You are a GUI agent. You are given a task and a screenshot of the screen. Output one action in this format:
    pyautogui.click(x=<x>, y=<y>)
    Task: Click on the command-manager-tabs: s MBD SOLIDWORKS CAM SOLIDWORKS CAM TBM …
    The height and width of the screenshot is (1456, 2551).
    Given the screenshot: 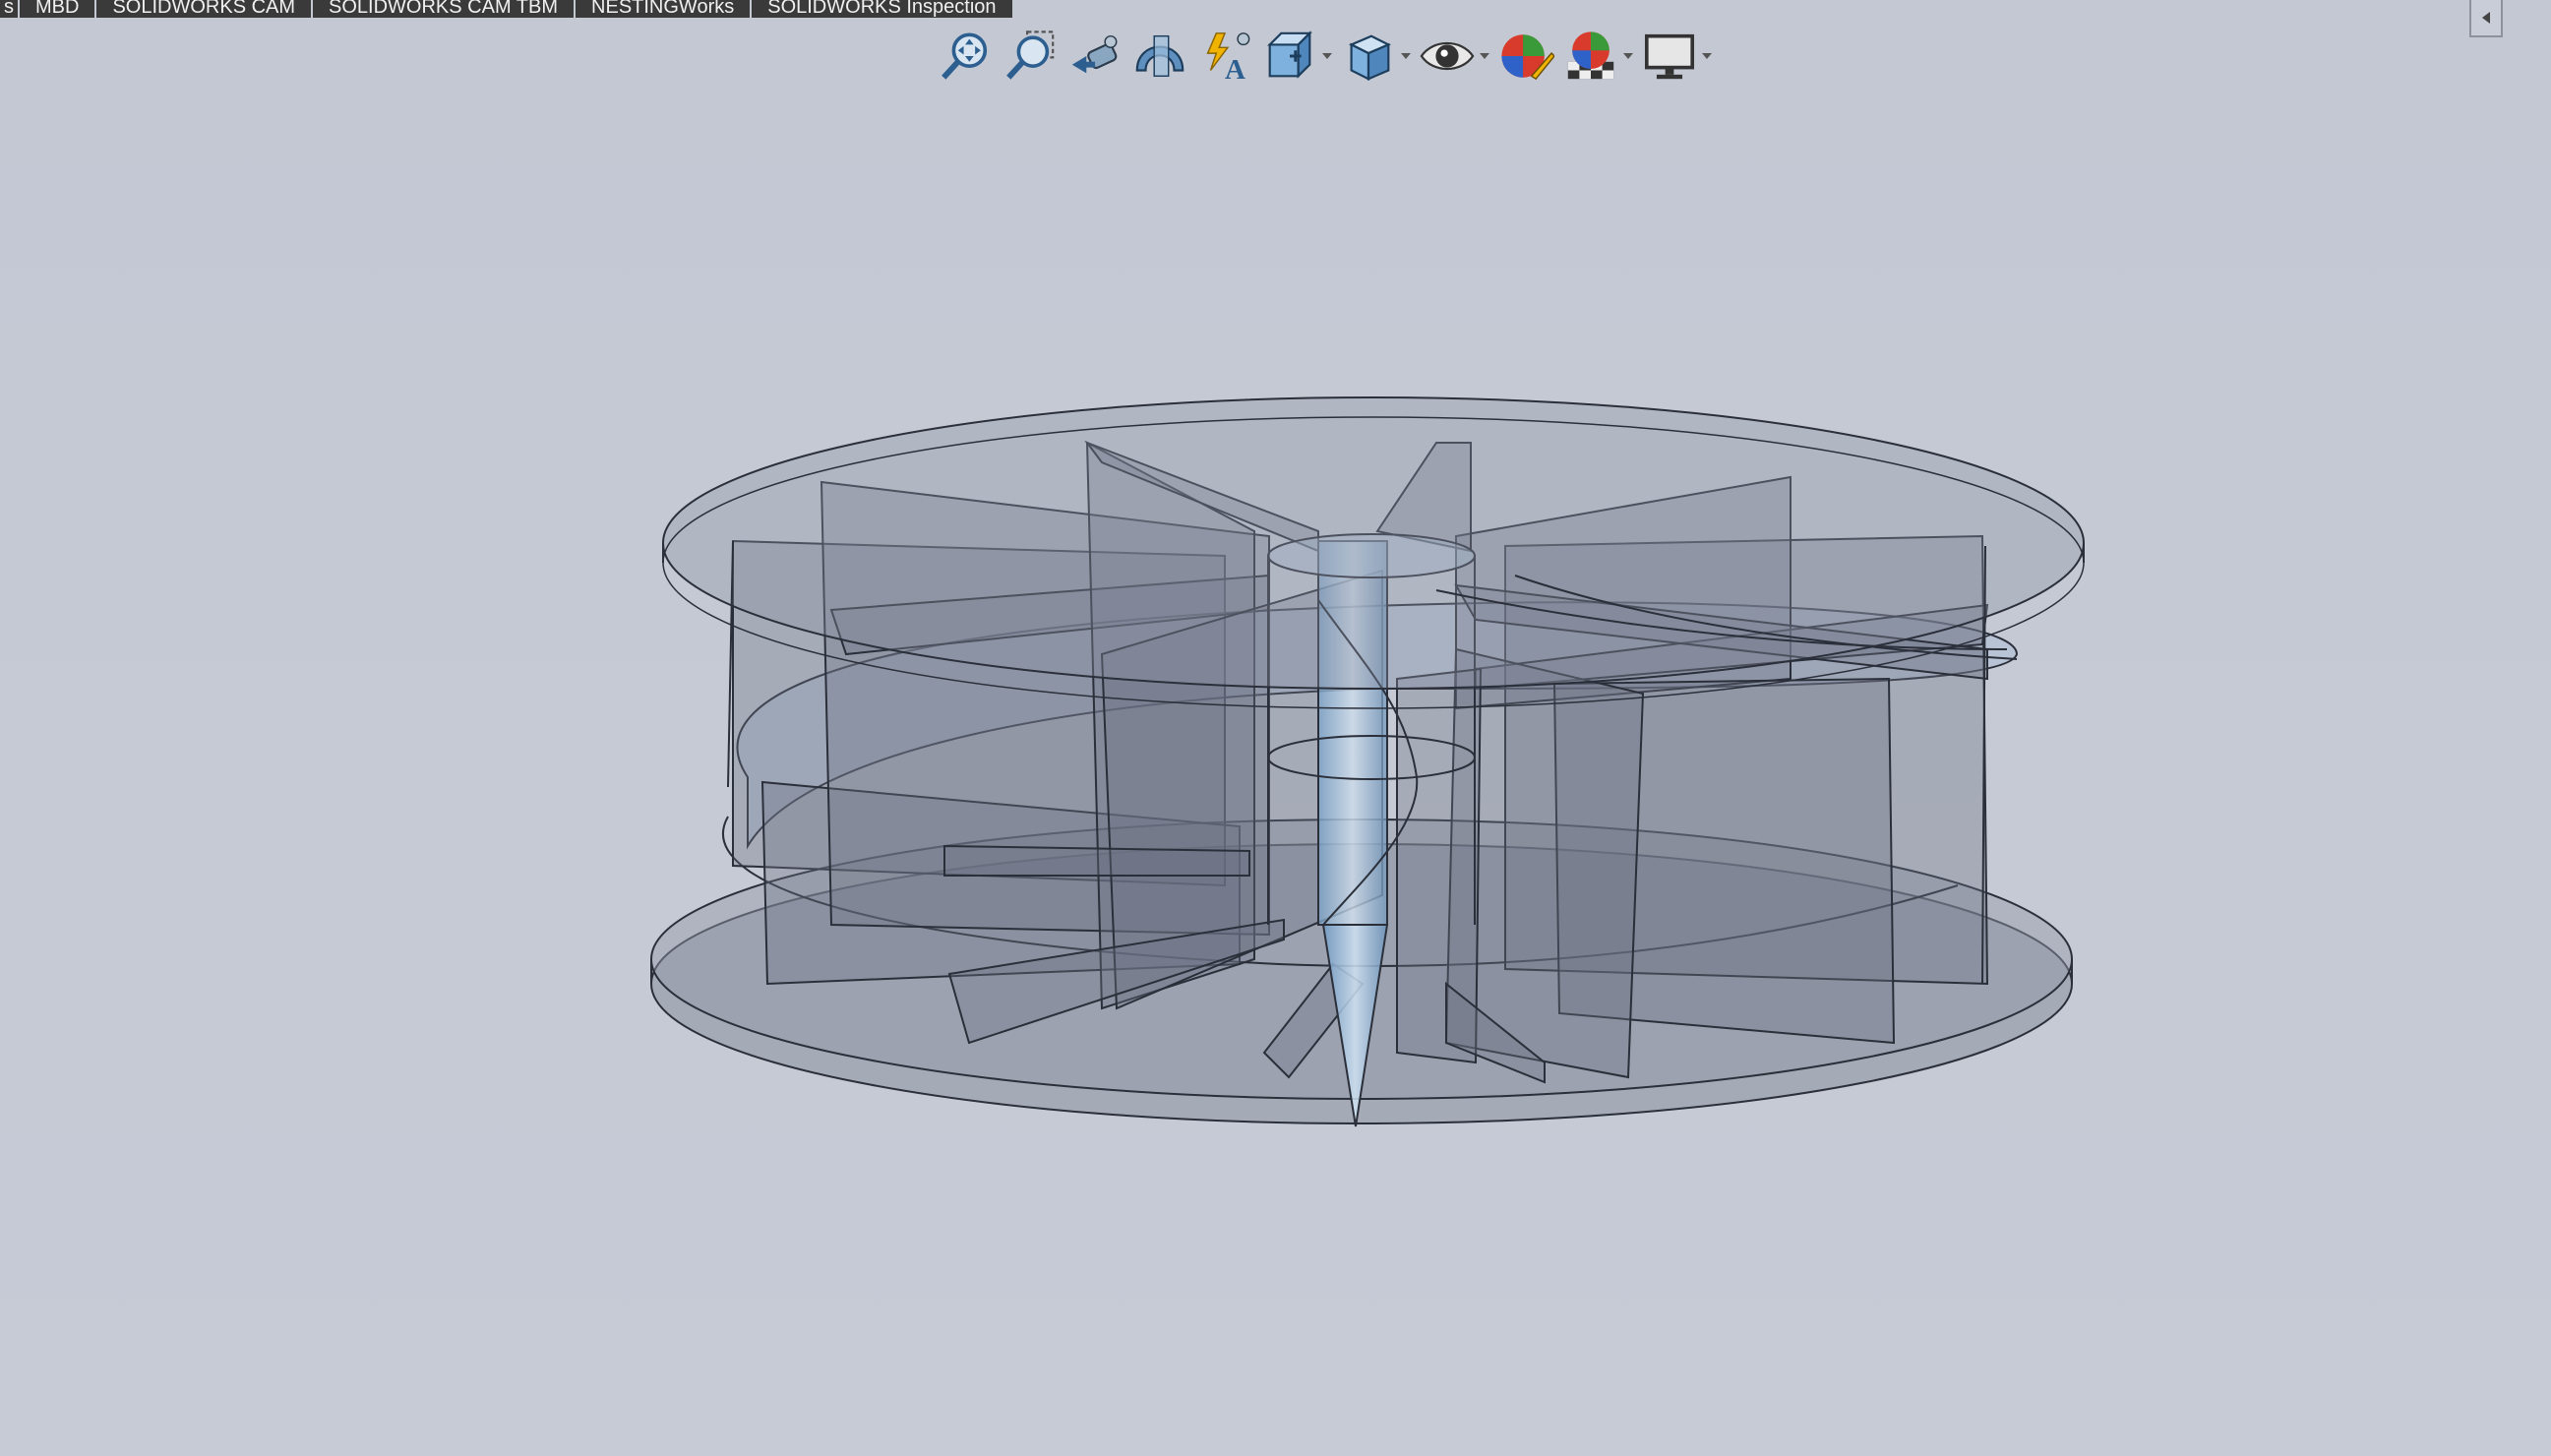 What is the action you would take?
    pyautogui.click(x=507, y=9)
    